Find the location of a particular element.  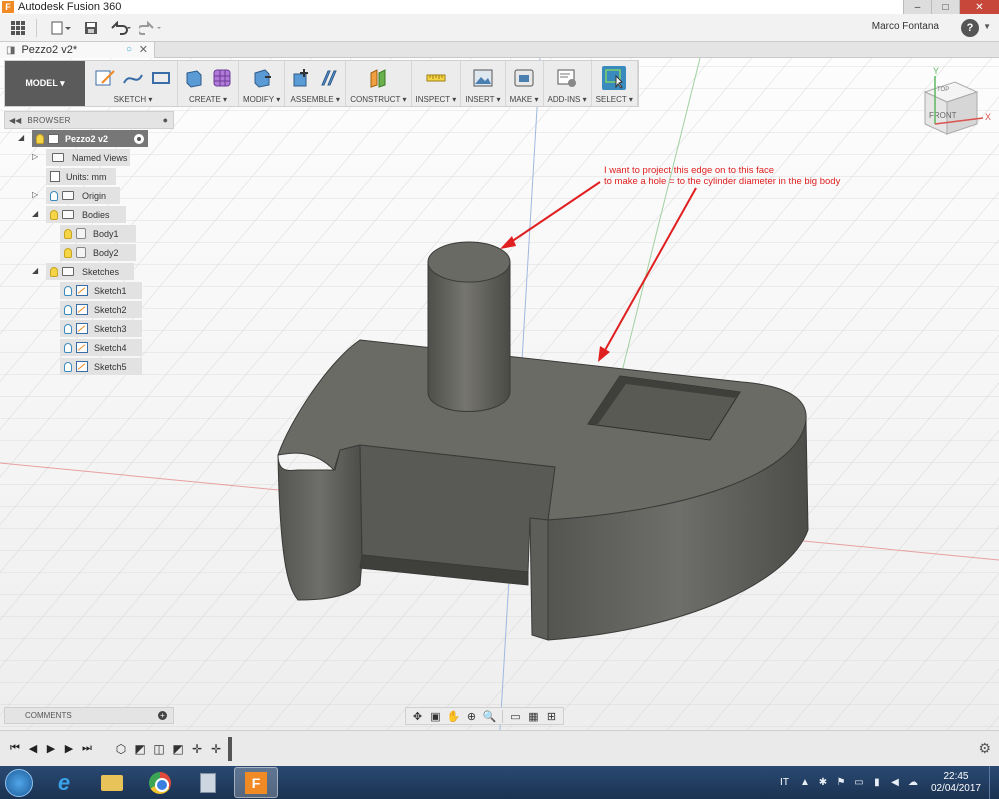

browser-item-sketch4: Sketch4 is located at coordinates (101, 347).